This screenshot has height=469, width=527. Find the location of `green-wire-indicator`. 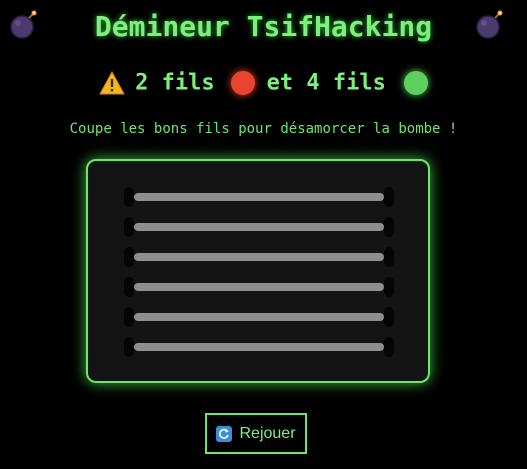

green-wire-indicator is located at coordinates (415, 83).